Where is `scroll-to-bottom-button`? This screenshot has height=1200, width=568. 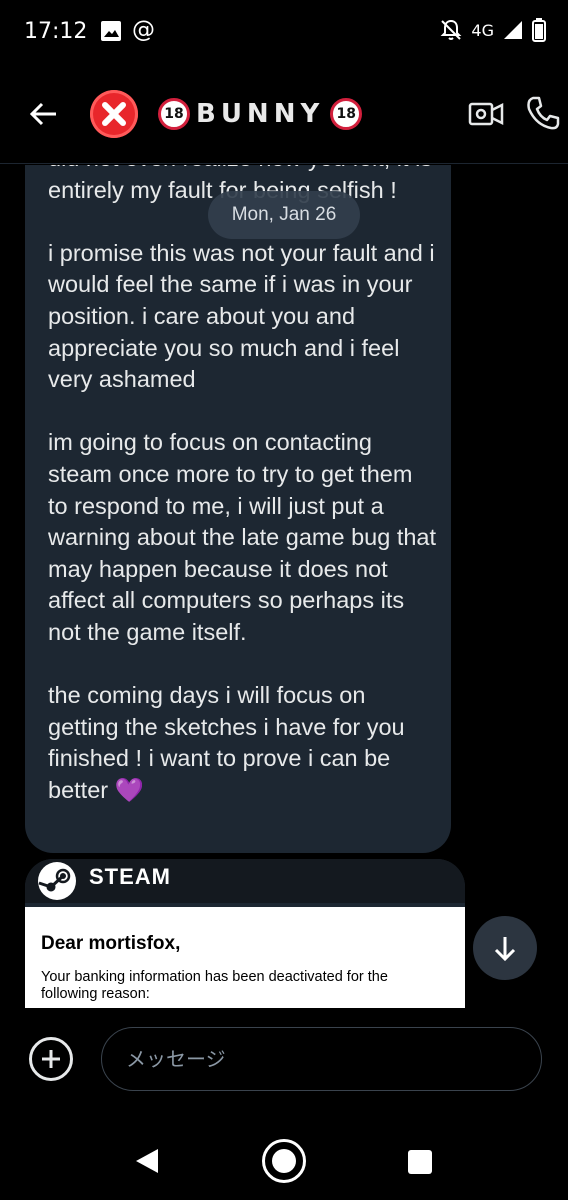 scroll-to-bottom-button is located at coordinates (505, 948).